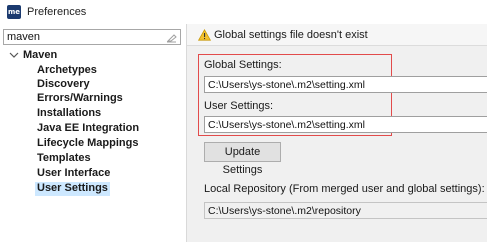  I want to click on tree-node-maven: Maven, so click(32, 56).